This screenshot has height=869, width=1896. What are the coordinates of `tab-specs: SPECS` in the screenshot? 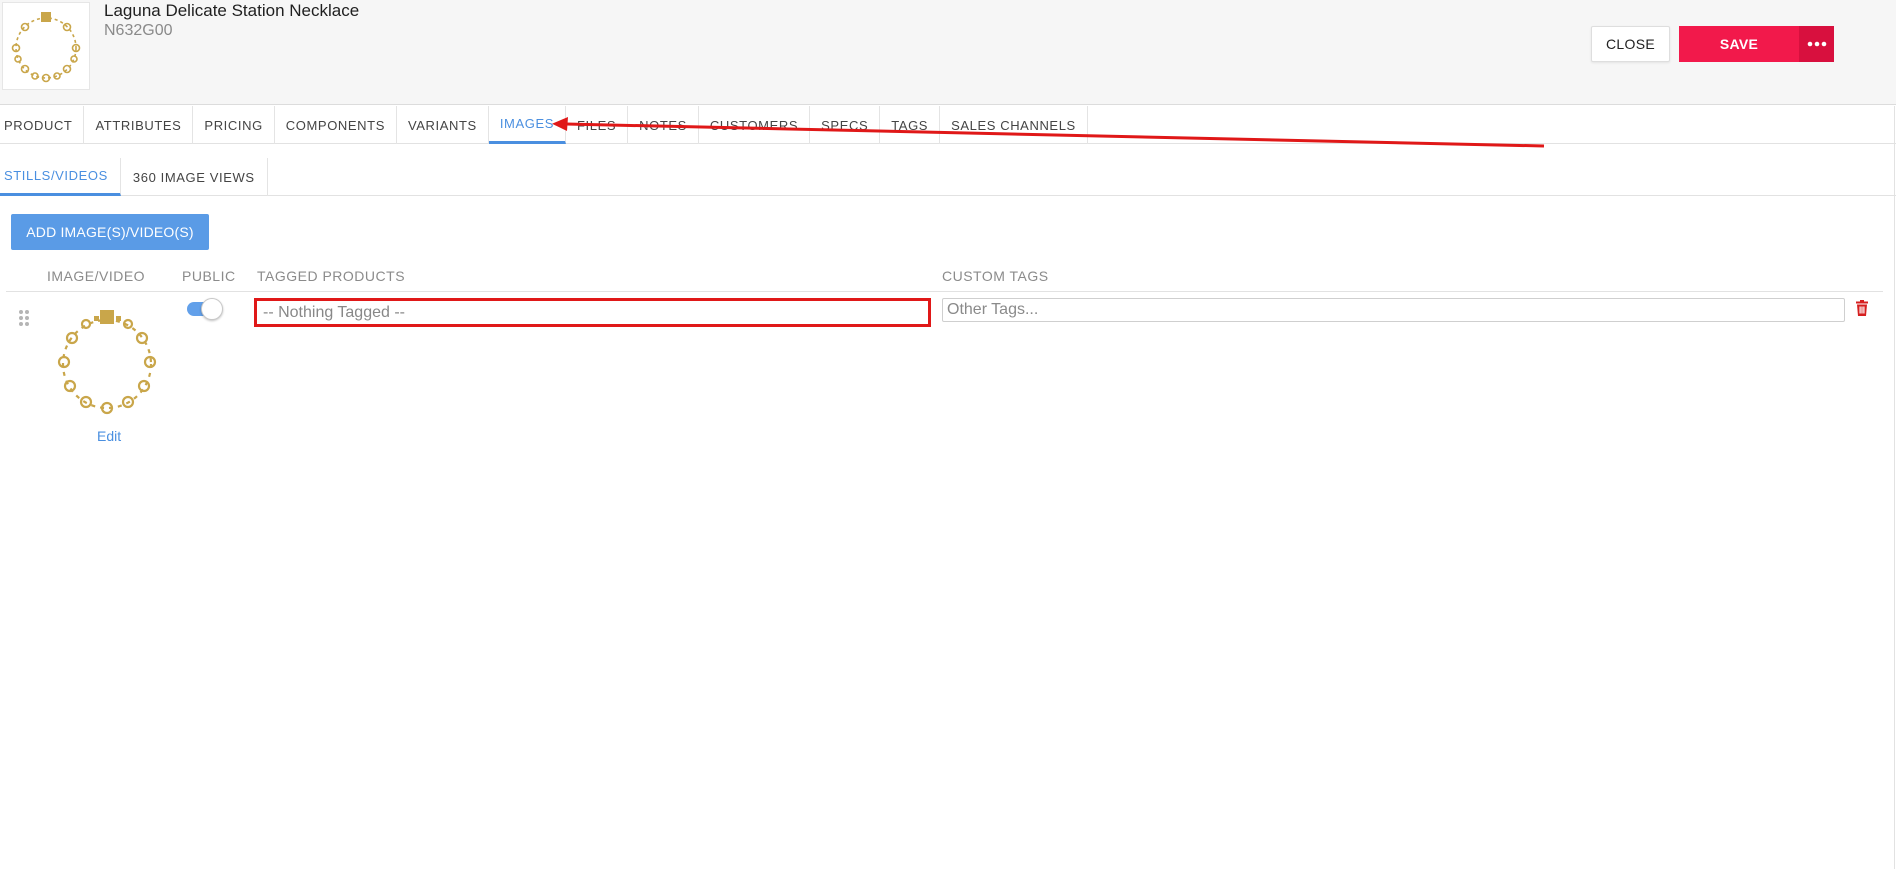 It's located at (845, 125).